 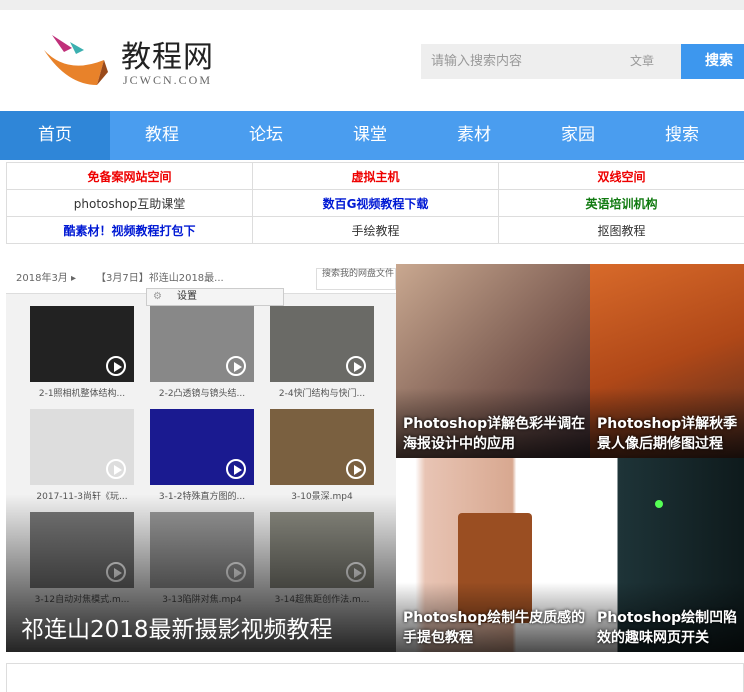 I want to click on promo-link: 虚拟主机, so click(x=375, y=176).